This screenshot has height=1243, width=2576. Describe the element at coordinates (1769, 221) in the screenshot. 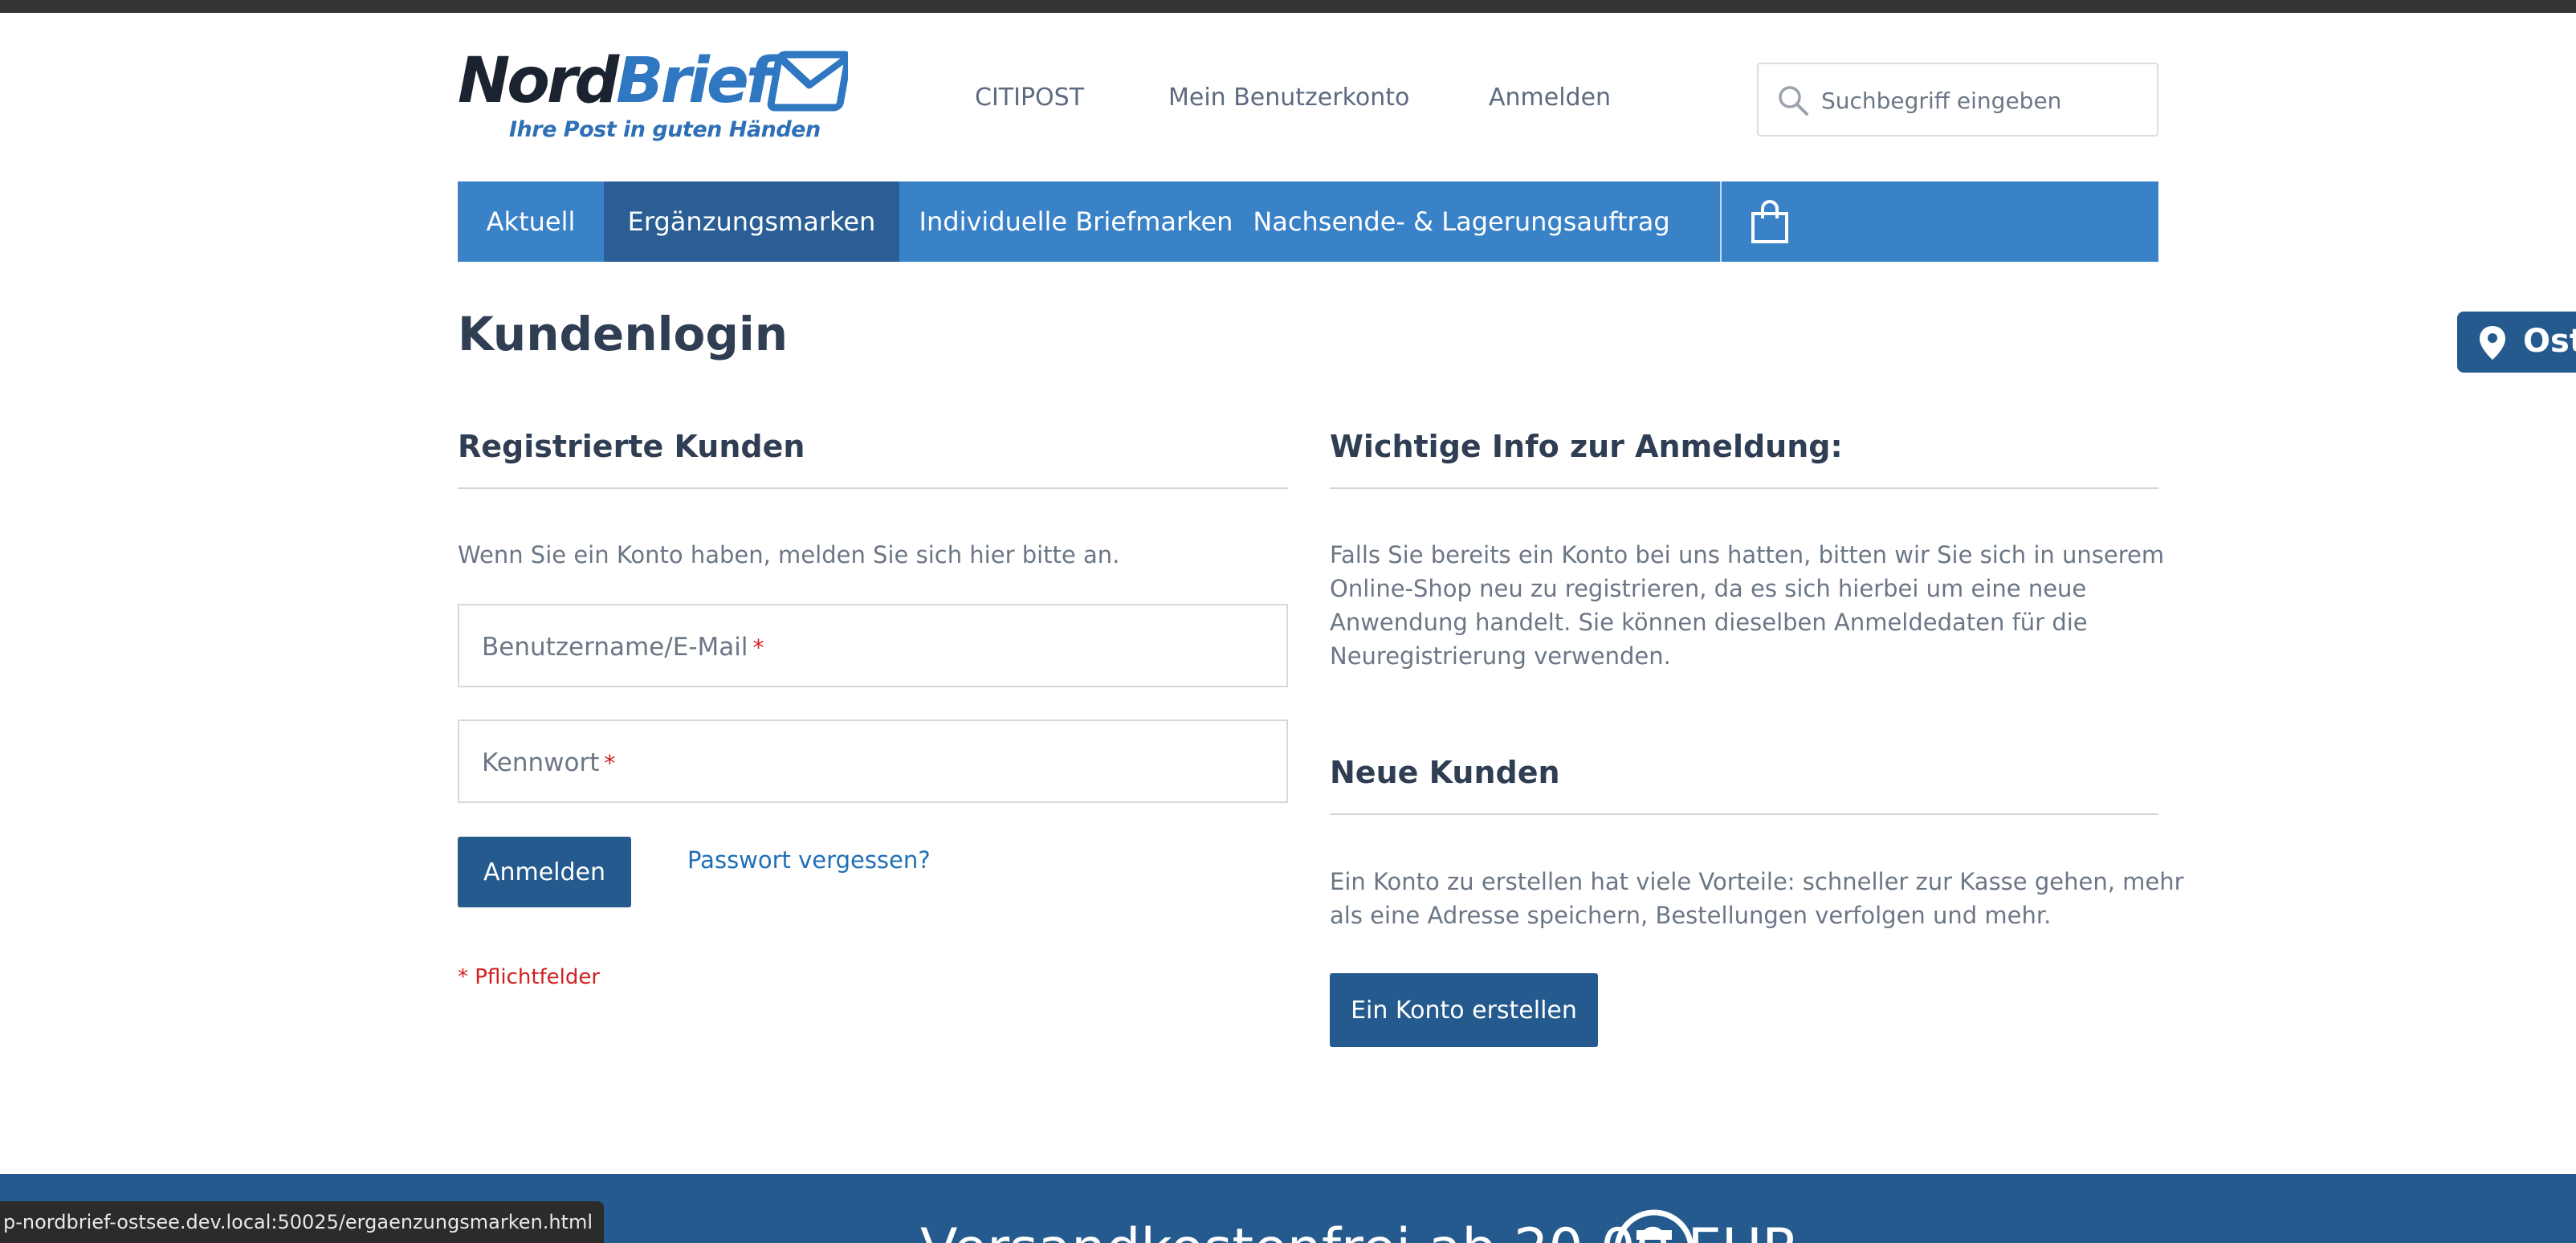

I see `shopping-bag-icon` at that location.